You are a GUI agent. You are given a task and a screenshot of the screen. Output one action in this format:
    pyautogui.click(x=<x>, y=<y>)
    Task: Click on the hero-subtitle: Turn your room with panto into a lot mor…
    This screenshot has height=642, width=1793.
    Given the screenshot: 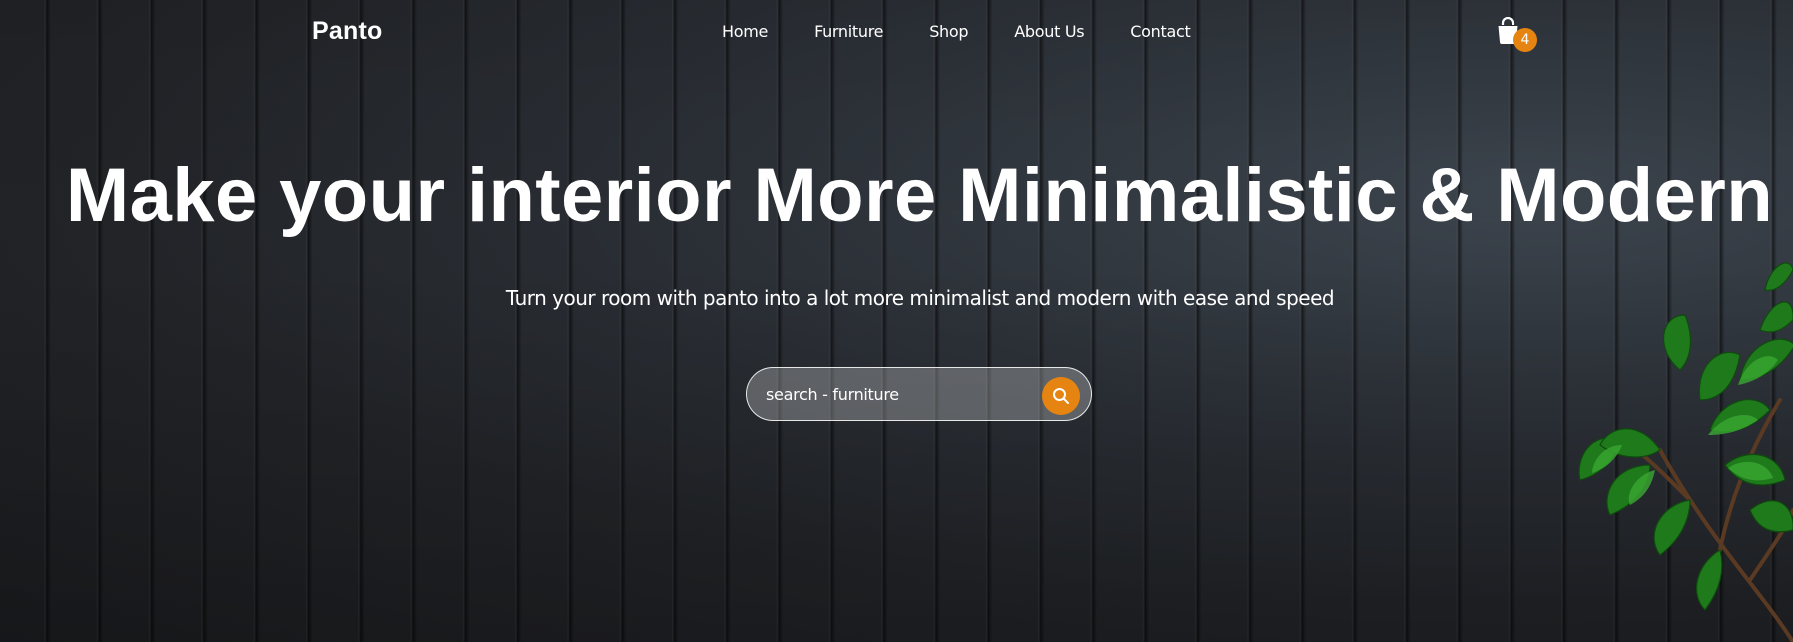 What is the action you would take?
    pyautogui.click(x=920, y=298)
    